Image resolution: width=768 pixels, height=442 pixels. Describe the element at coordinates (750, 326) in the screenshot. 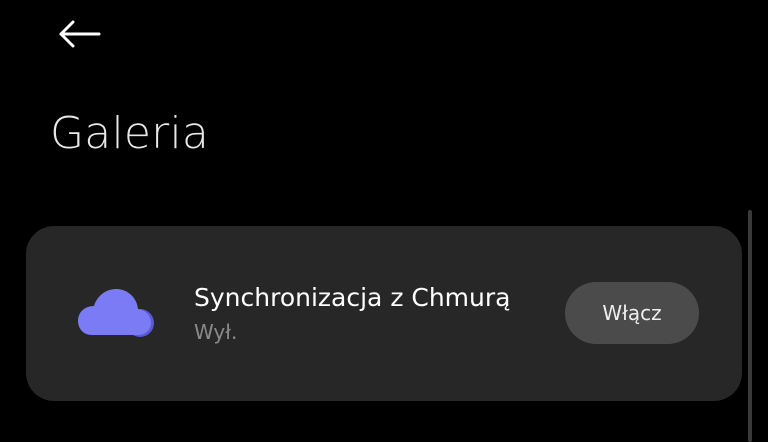

I see `scrollbar` at that location.